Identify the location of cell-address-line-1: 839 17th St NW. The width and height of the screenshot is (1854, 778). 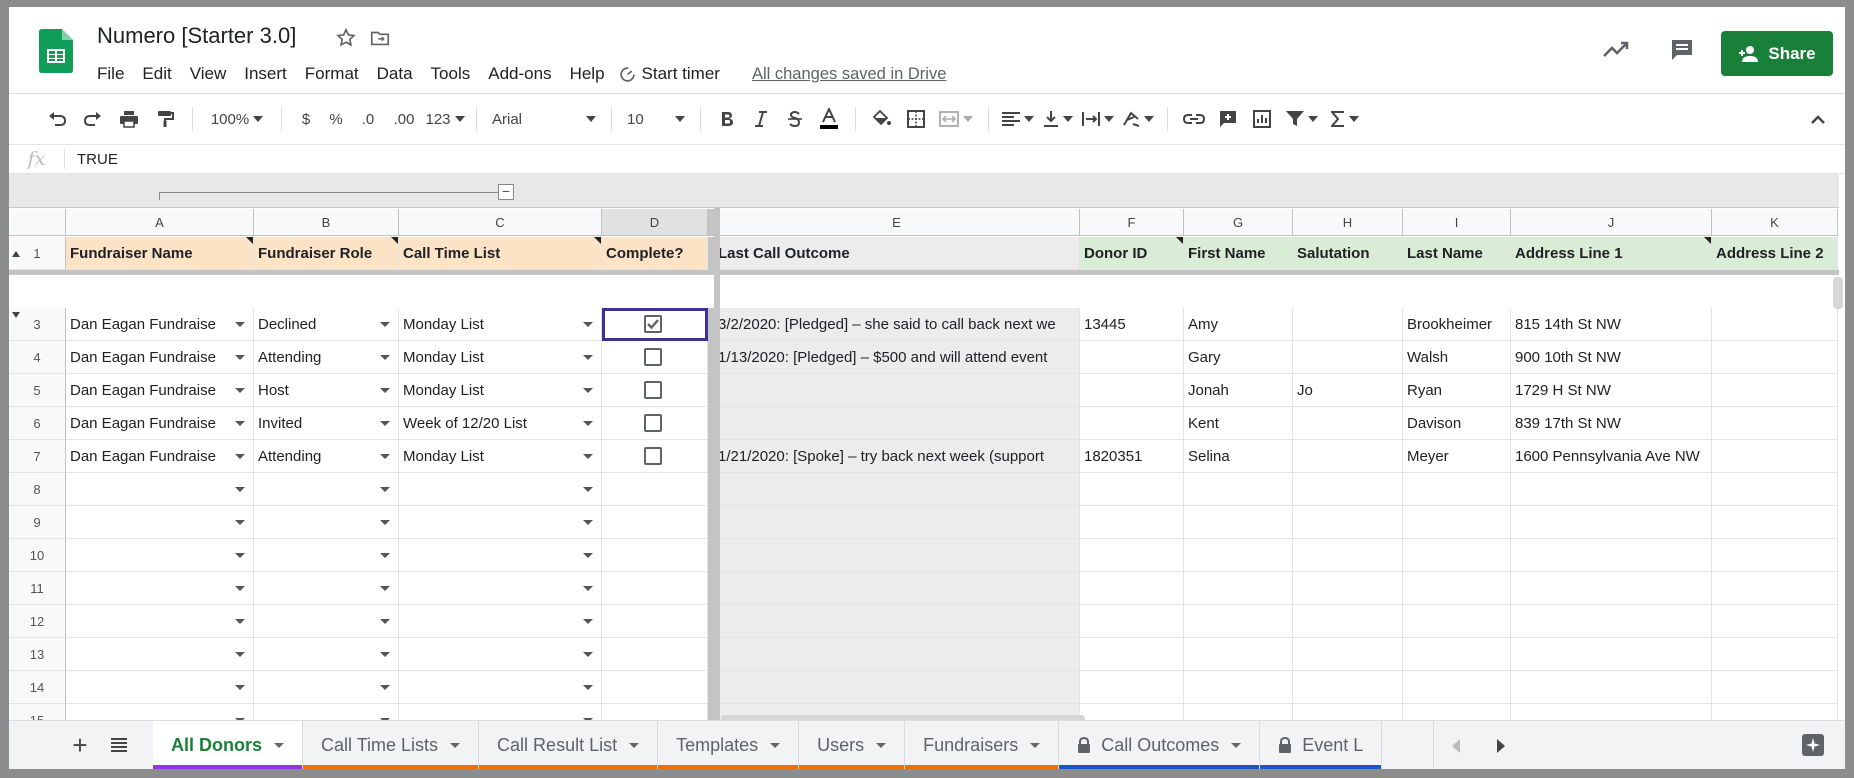
(1611, 423).